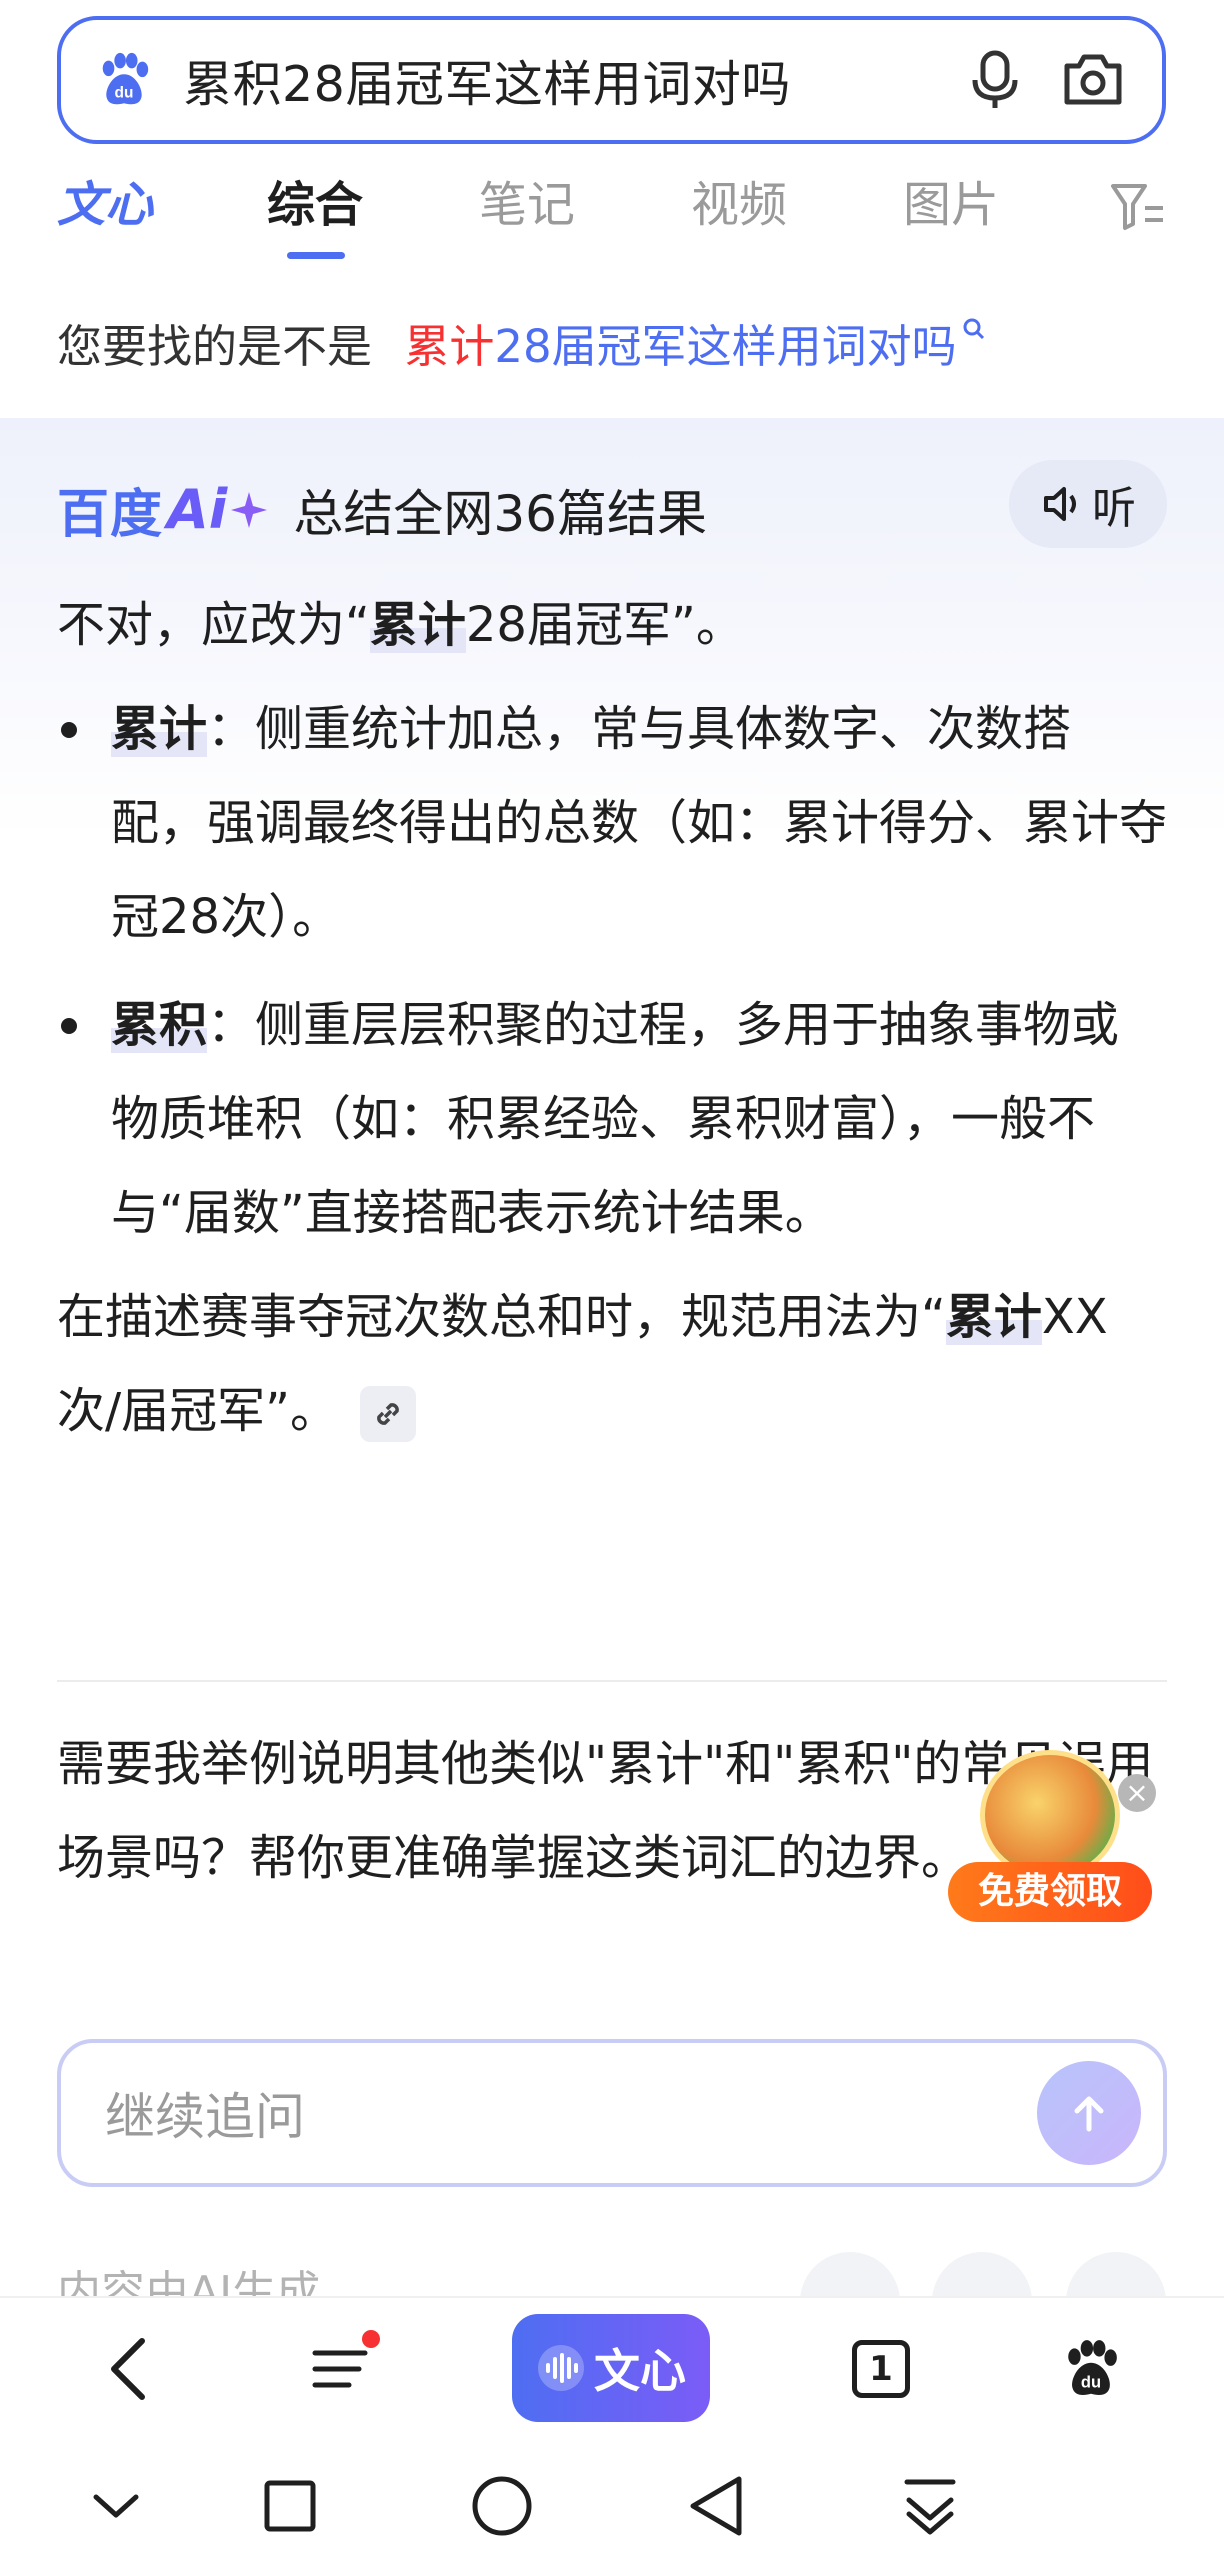 The height and width of the screenshot is (2574, 1224). Describe the element at coordinates (501, 1317) in the screenshot. I see `conclusion-pre: 在描述赛事夺冠次数总和时，规范用法为“` at that location.